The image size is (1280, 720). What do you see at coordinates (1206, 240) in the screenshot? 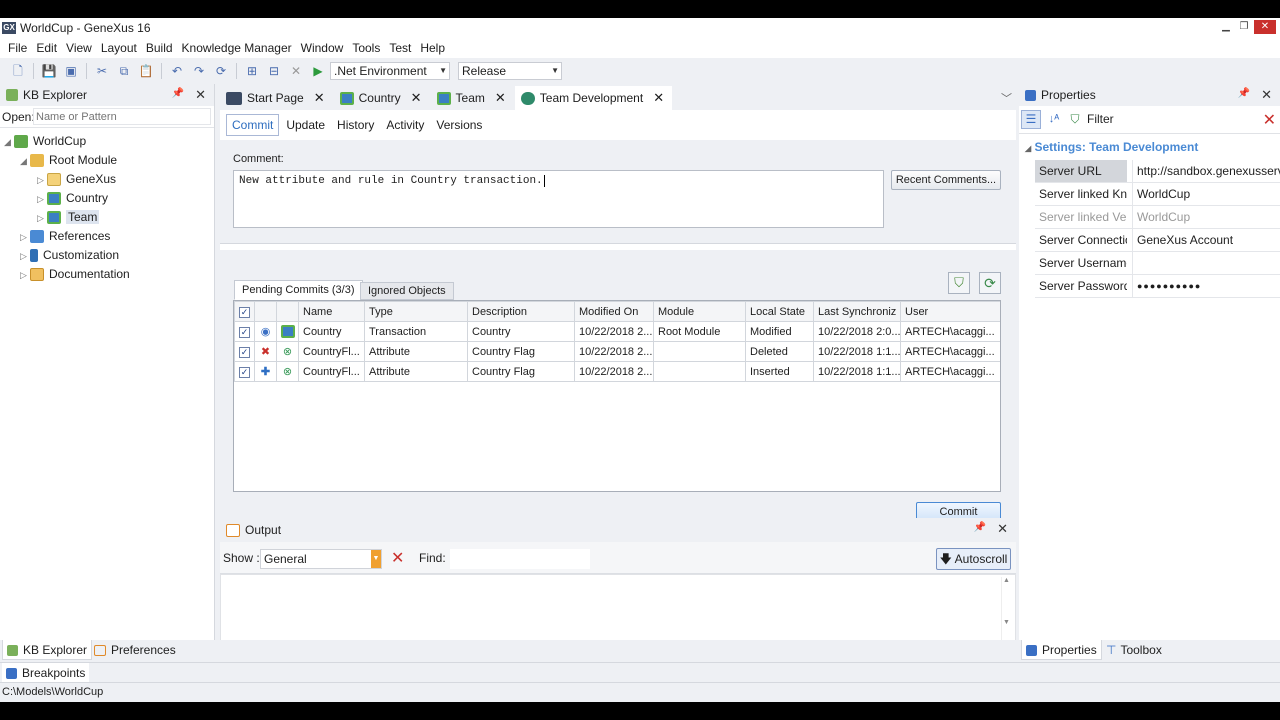
I see `property-value: GeneXus Account` at bounding box center [1206, 240].